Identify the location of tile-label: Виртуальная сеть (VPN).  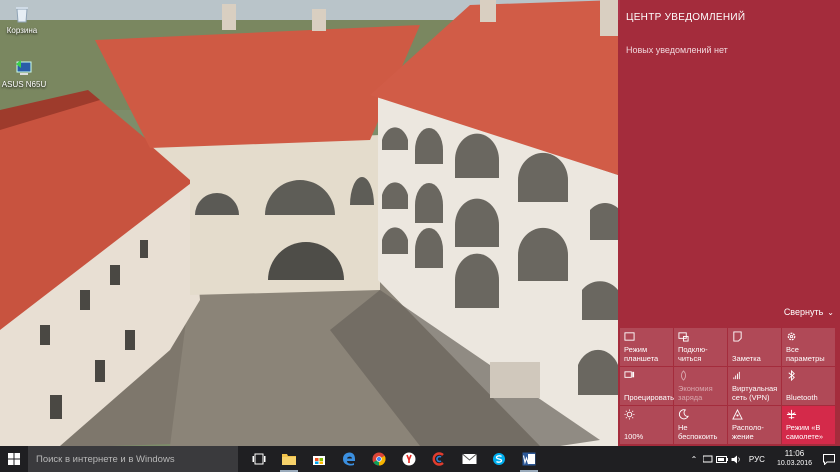
(755, 393).